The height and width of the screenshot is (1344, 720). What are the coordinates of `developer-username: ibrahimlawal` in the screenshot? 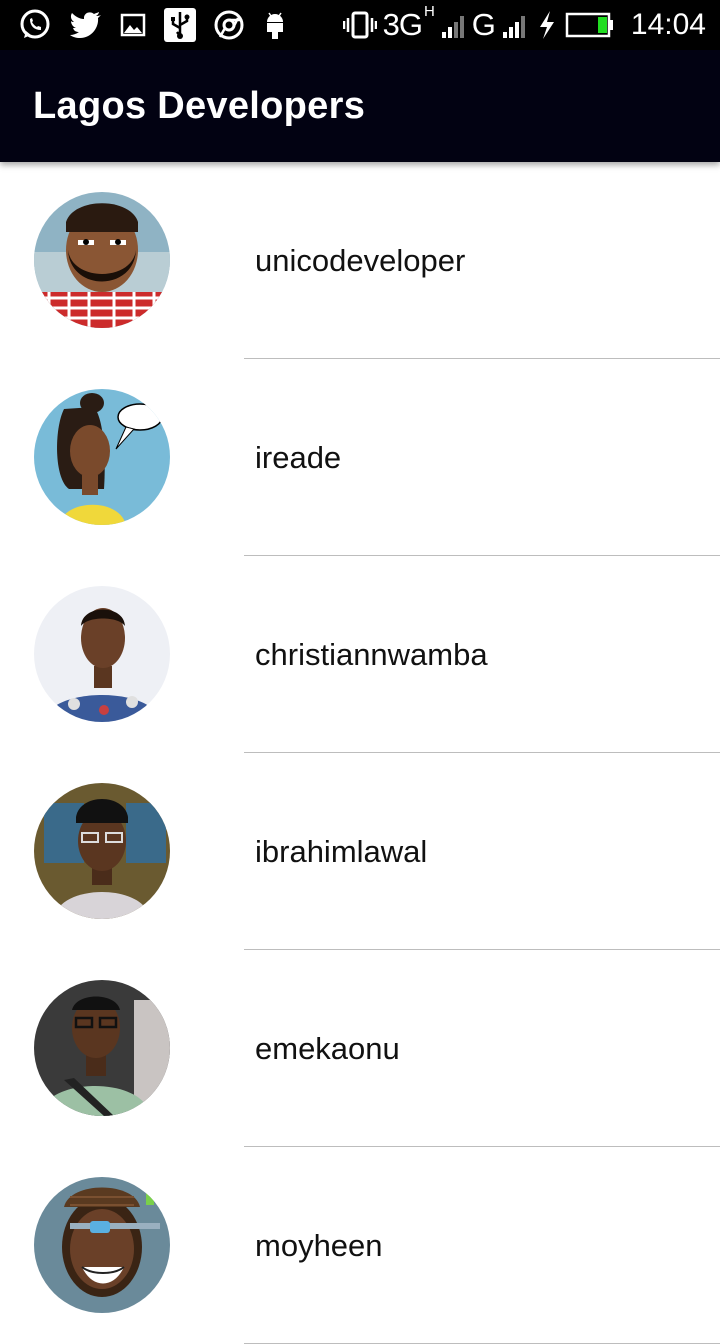 It's located at (341, 851).